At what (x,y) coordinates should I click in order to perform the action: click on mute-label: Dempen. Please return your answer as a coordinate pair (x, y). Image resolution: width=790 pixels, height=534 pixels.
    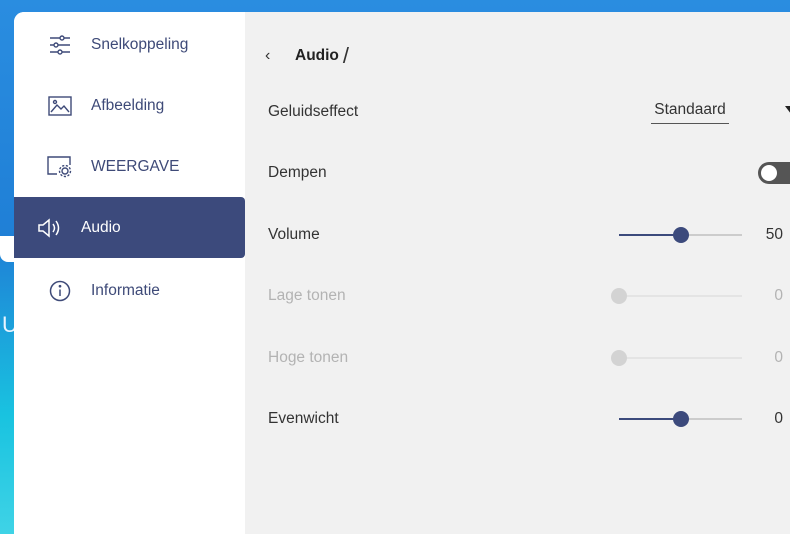
    Looking at the image, I should click on (297, 172).